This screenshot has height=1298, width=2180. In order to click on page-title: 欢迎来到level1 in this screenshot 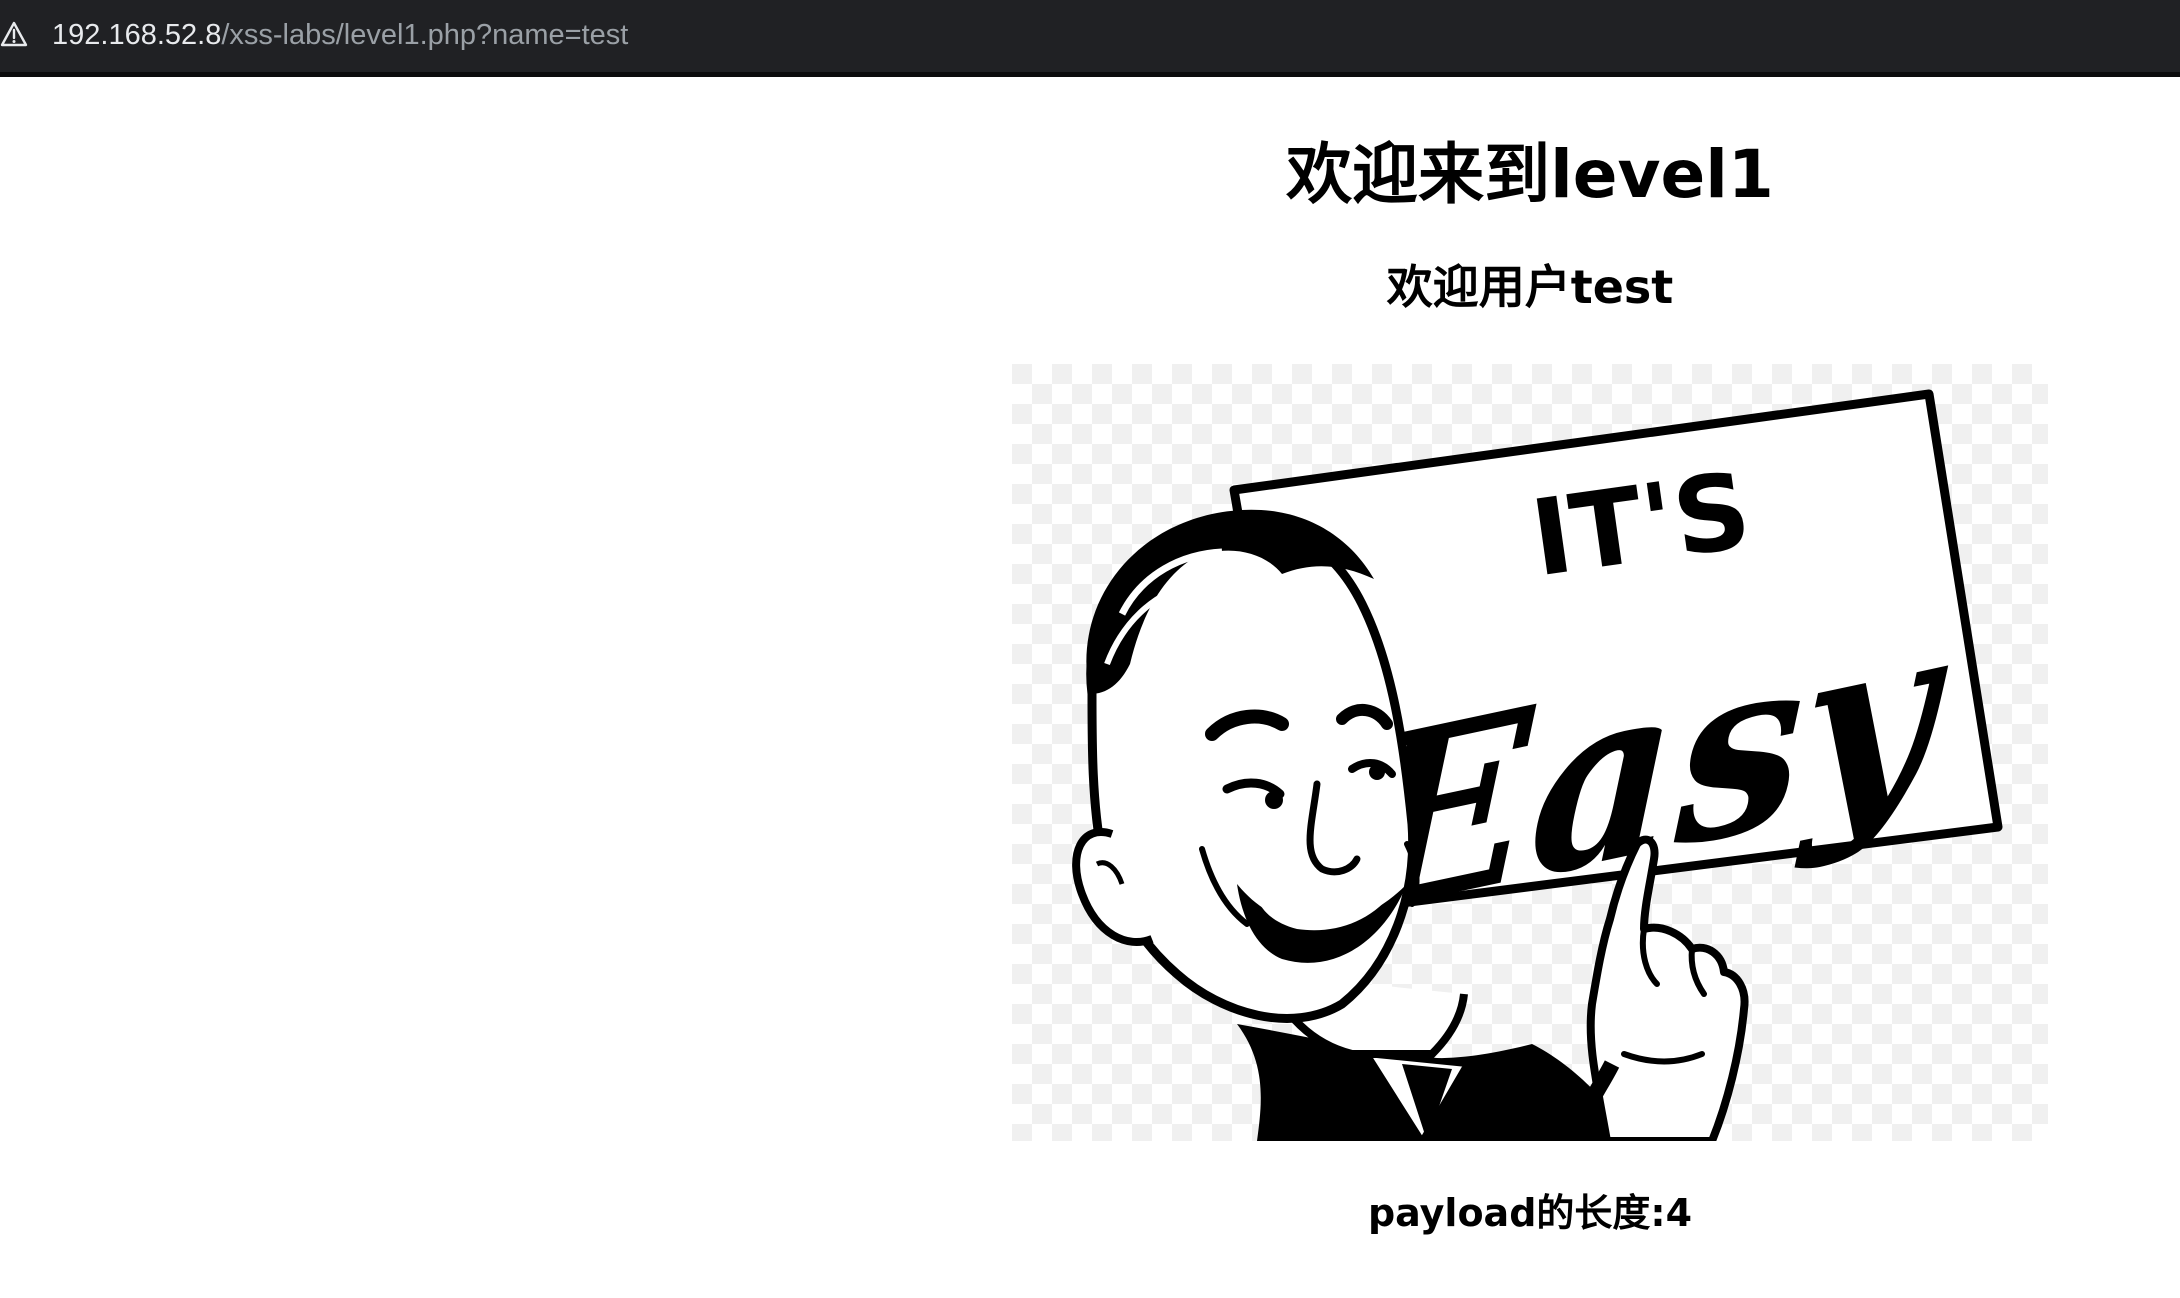, I will do `click(1530, 174)`.